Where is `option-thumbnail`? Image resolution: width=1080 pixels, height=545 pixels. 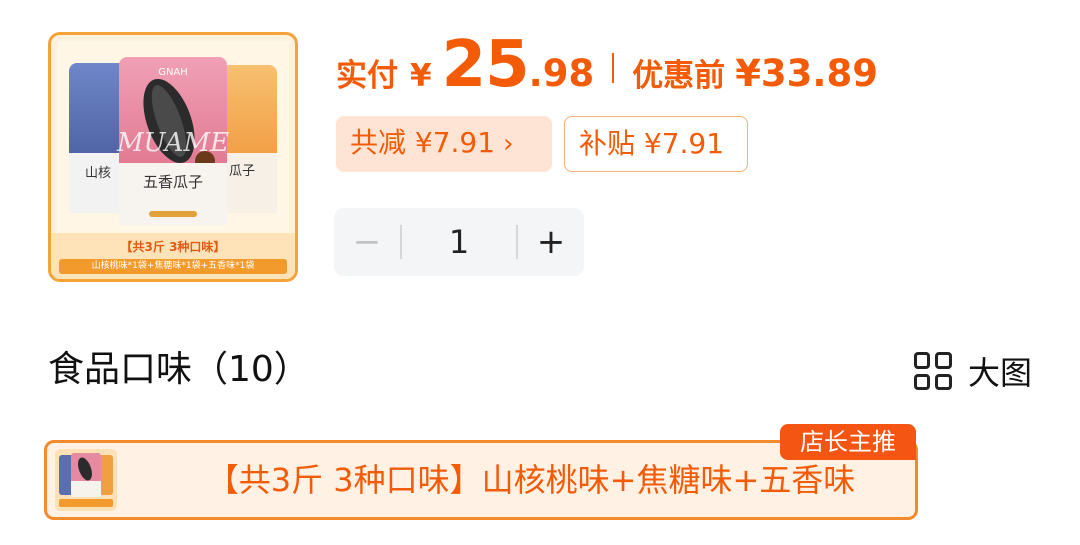 option-thumbnail is located at coordinates (86, 480).